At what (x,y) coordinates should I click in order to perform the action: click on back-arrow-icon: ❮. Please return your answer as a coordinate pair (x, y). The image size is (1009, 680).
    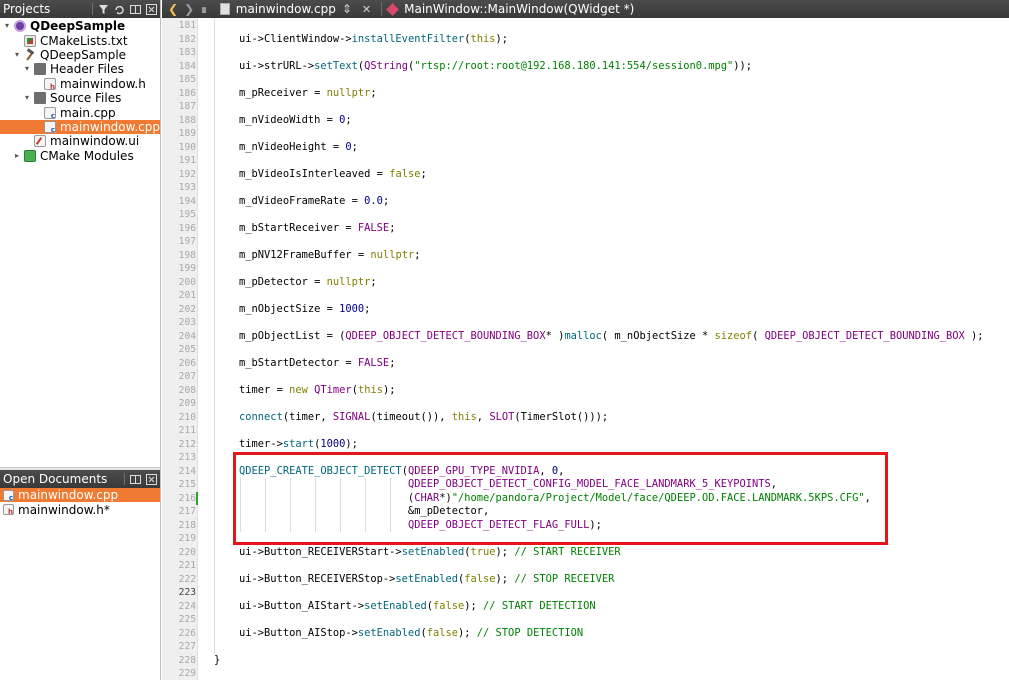
    Looking at the image, I should click on (173, 9).